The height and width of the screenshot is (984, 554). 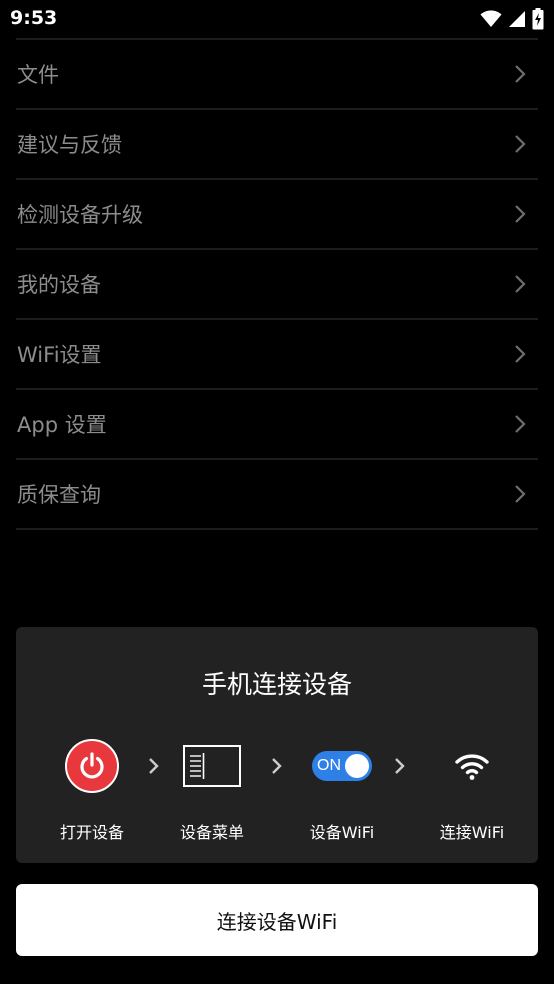 What do you see at coordinates (472, 790) in the screenshot?
I see `guide-step-connect-wifi: 连接WiFi` at bounding box center [472, 790].